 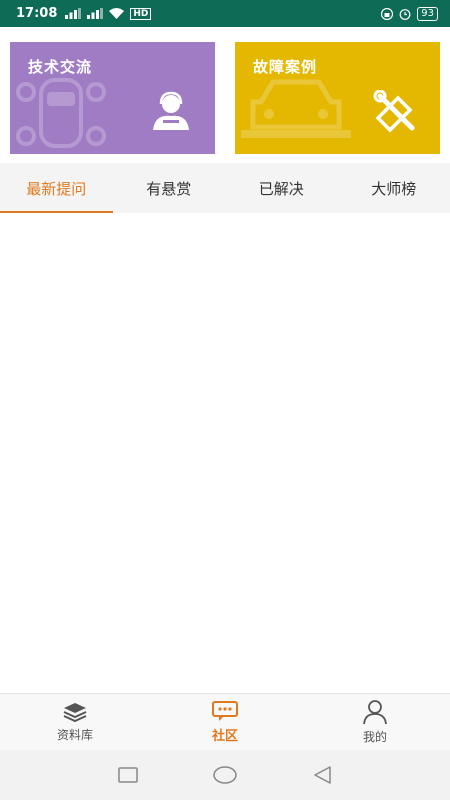 I want to click on nav-mine: 我的, so click(x=375, y=722).